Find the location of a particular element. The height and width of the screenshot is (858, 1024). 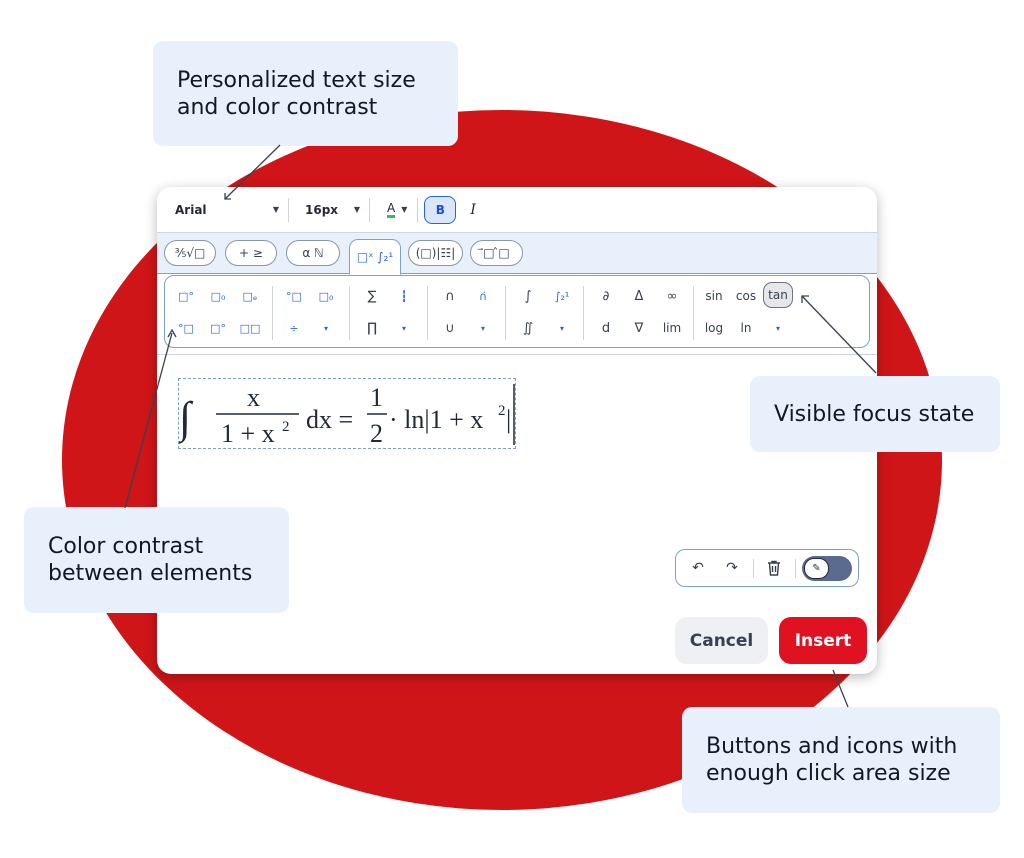

formatting-toolbar: Arial ▼ 16px ▼ A ▼ B I is located at coordinates (517, 210).